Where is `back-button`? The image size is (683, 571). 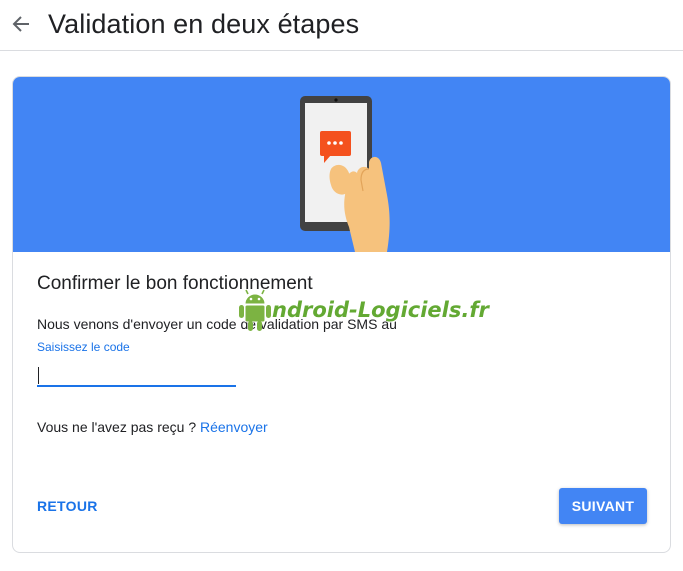
back-button is located at coordinates (21, 24).